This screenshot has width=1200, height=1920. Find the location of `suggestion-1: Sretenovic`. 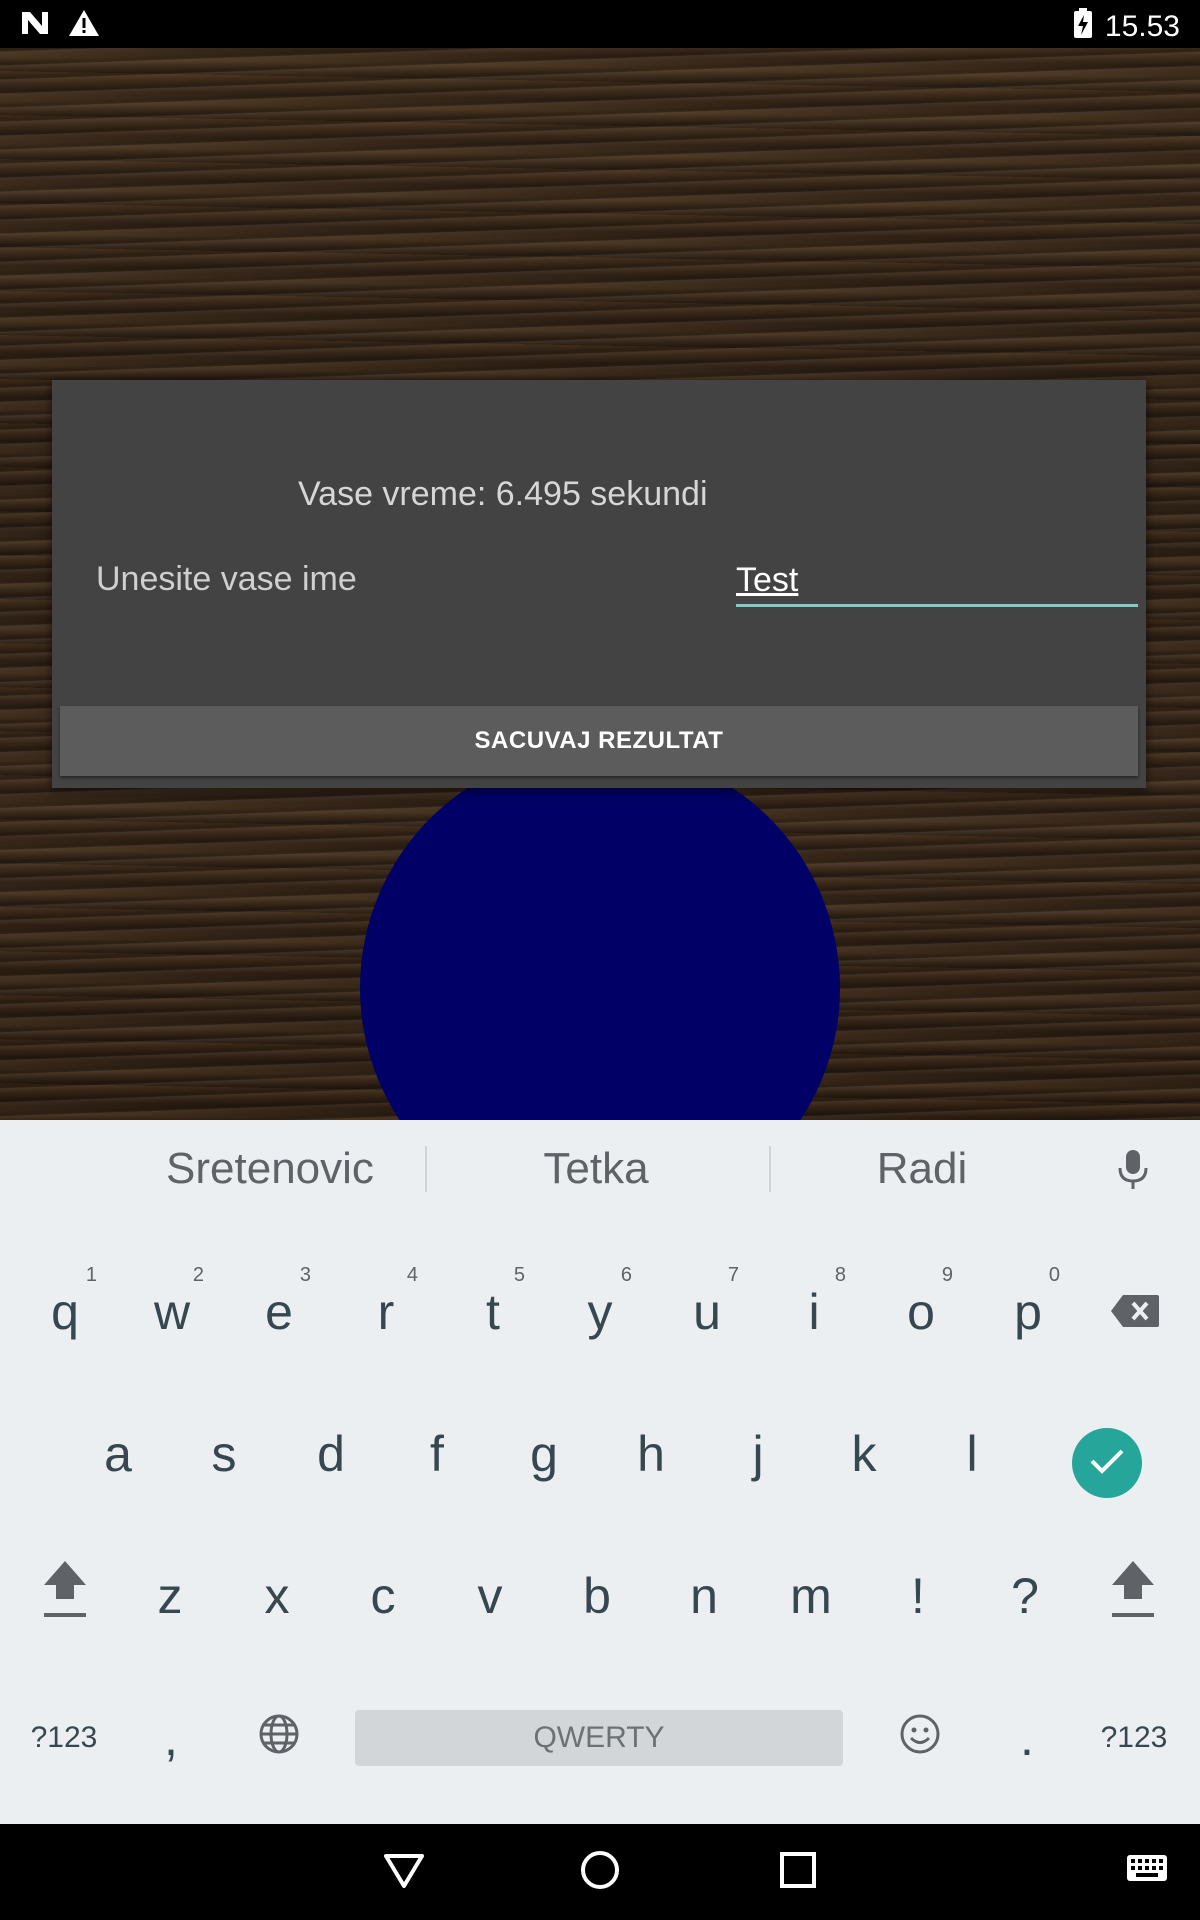

suggestion-1: Sretenovic is located at coordinates (270, 1169).